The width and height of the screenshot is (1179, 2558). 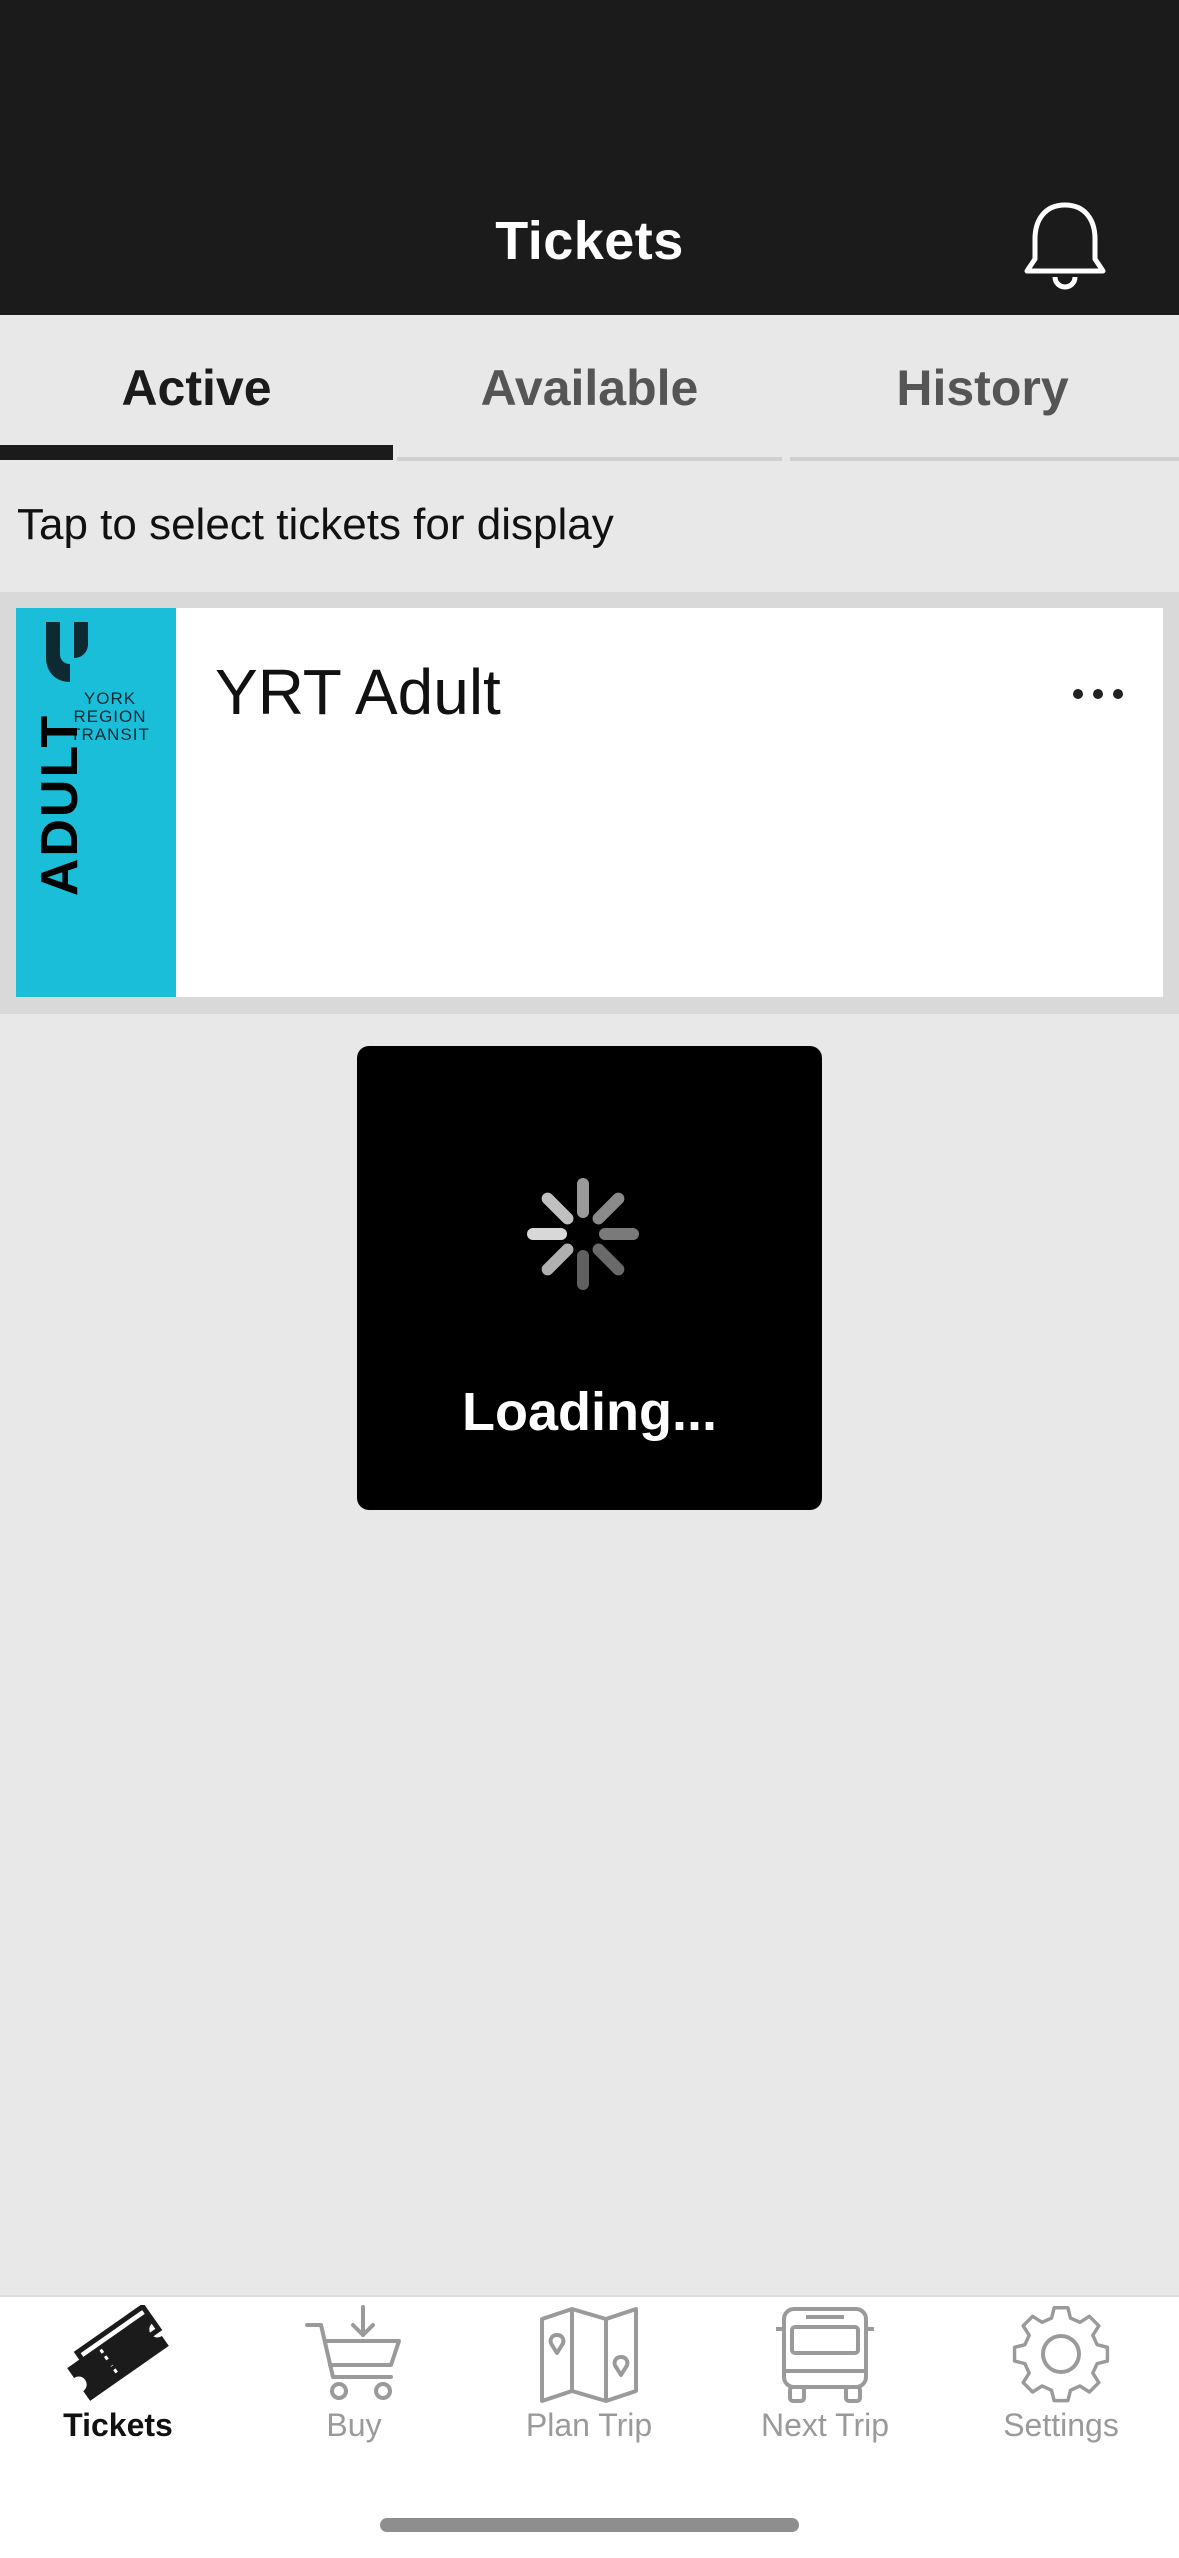 I want to click on home-indicator, so click(x=589, y=2525).